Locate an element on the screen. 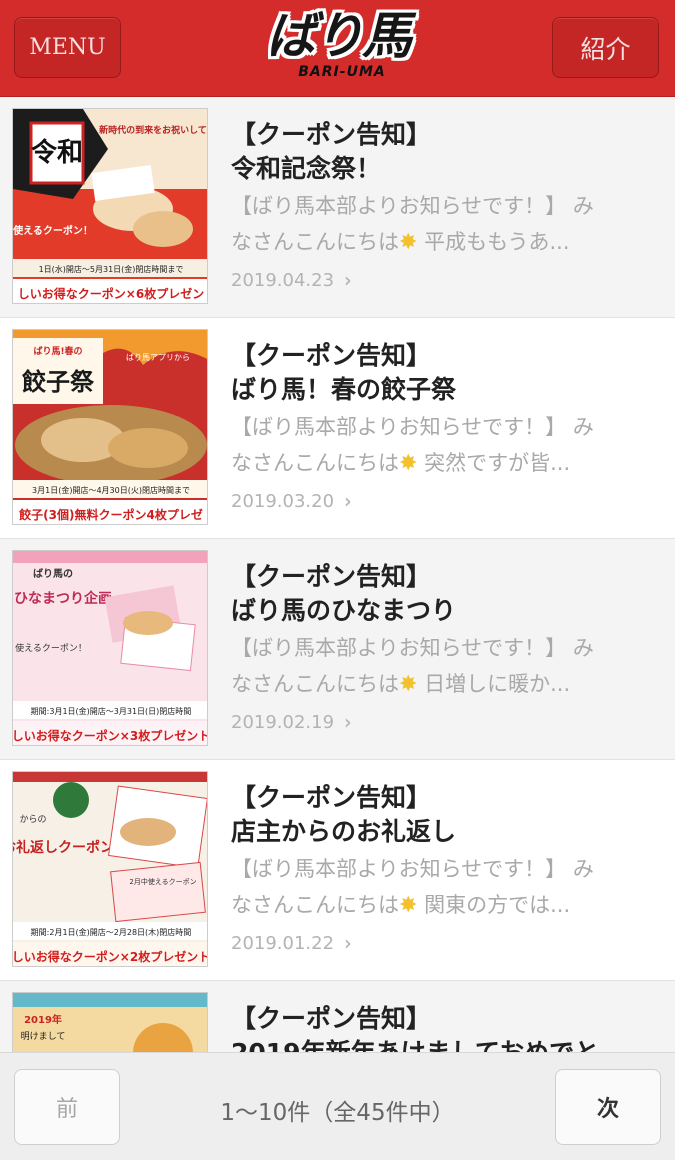 The height and width of the screenshot is (1160, 675). thumb-date-text: 3月1日(金)開店〜4月30日(火)閉店時間まで is located at coordinates (111, 490).